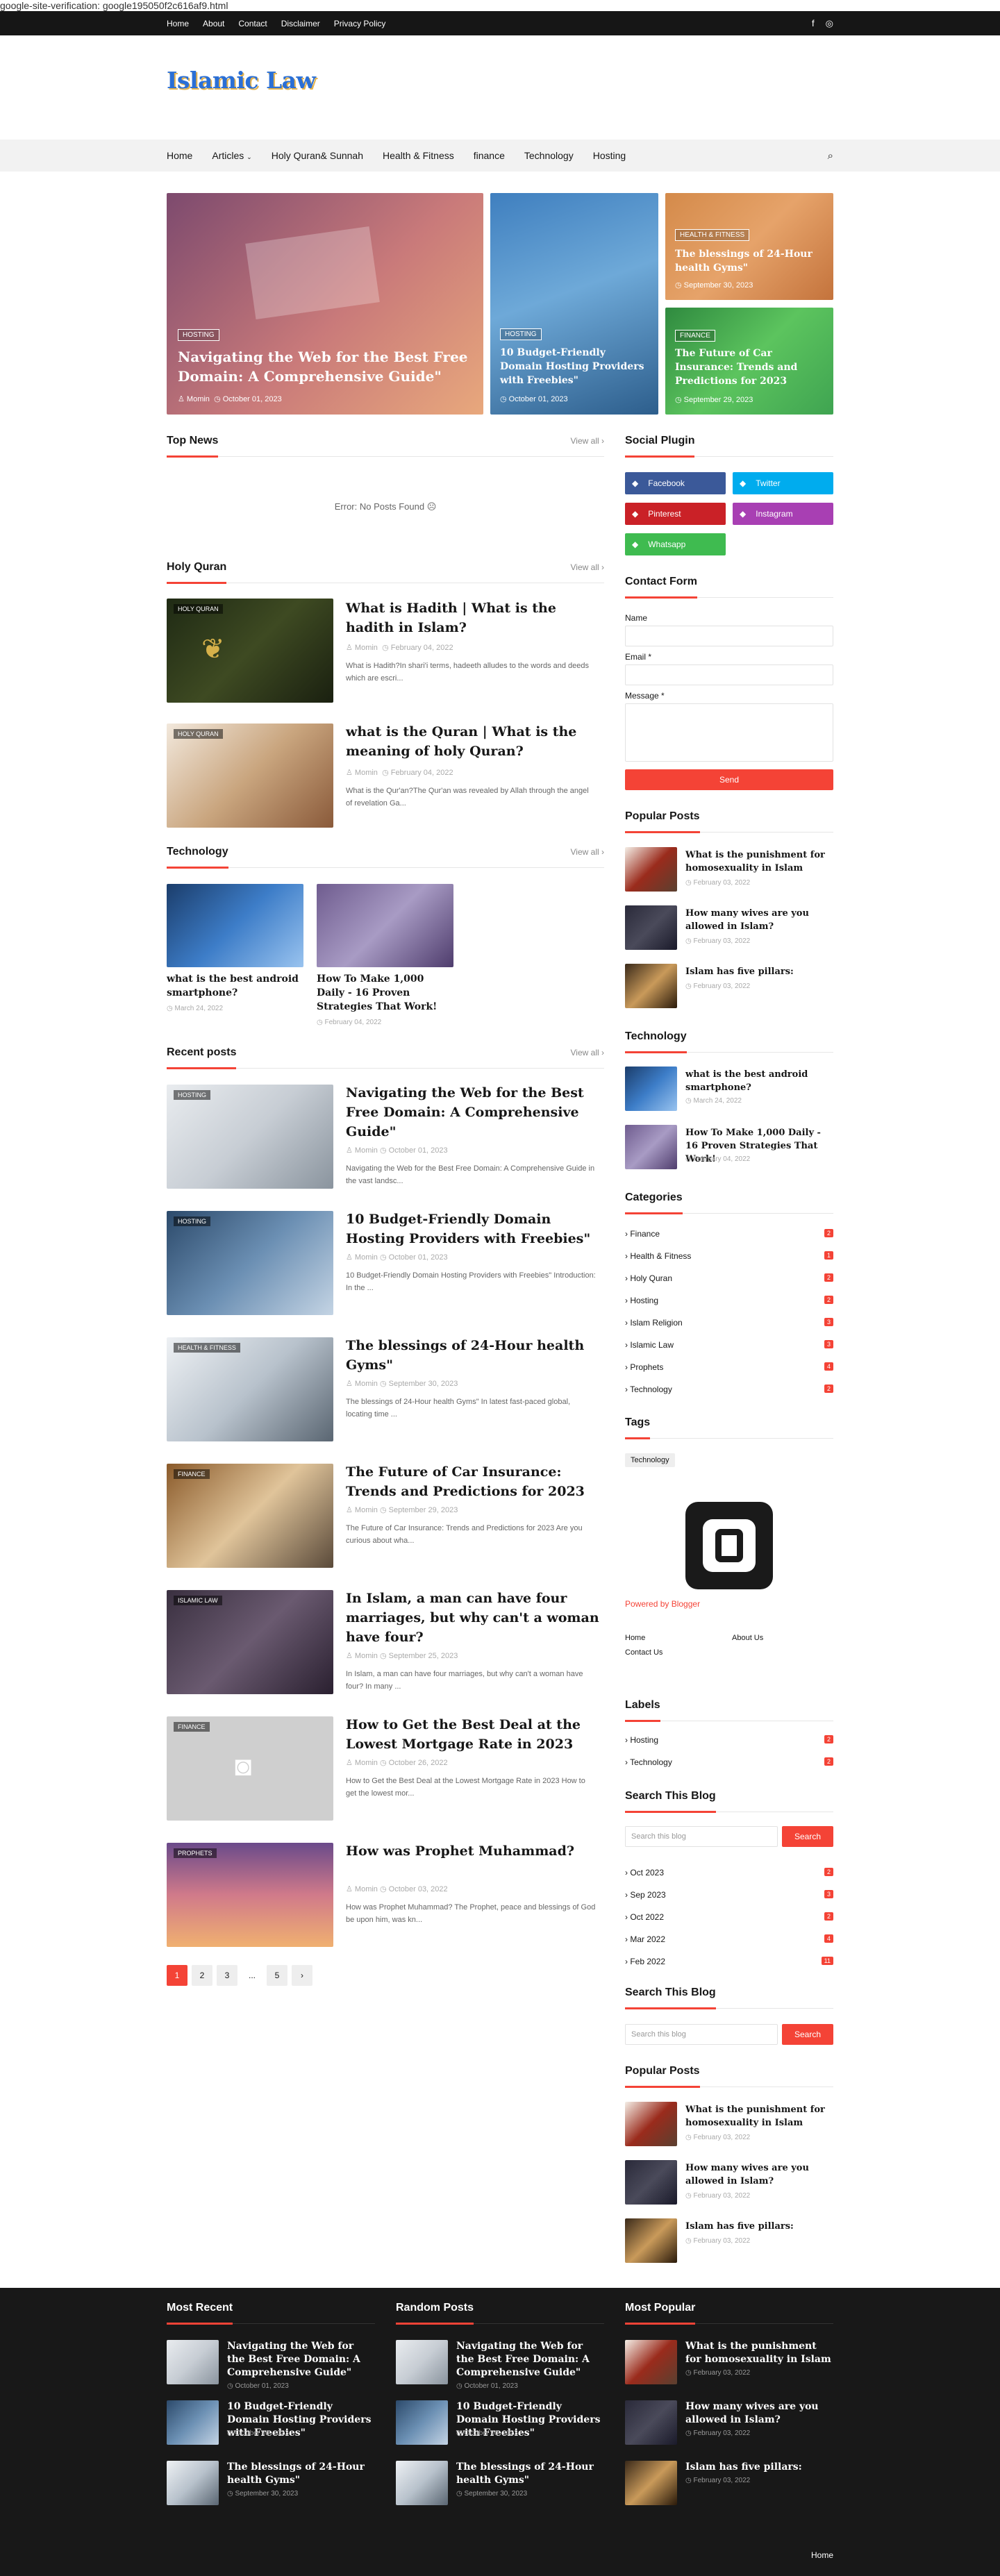 The image size is (1000, 2576). I want to click on post-title: How was Prophet Muhammad?, so click(474, 1851).